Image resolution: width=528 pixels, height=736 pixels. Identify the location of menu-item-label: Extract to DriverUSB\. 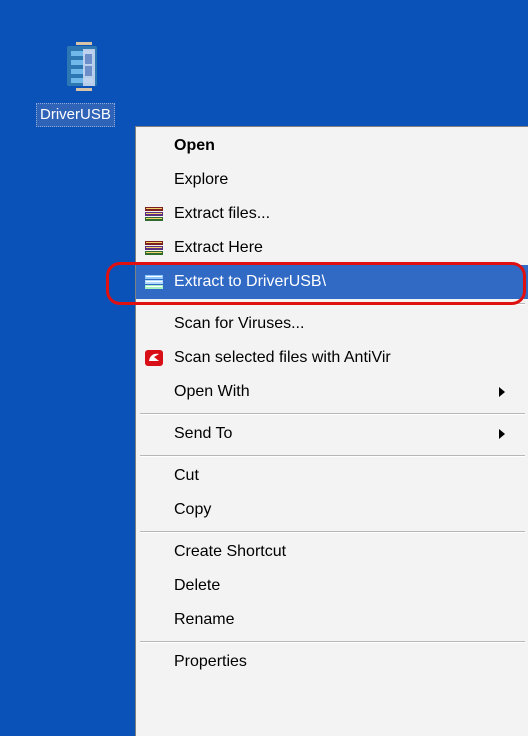
(250, 281).